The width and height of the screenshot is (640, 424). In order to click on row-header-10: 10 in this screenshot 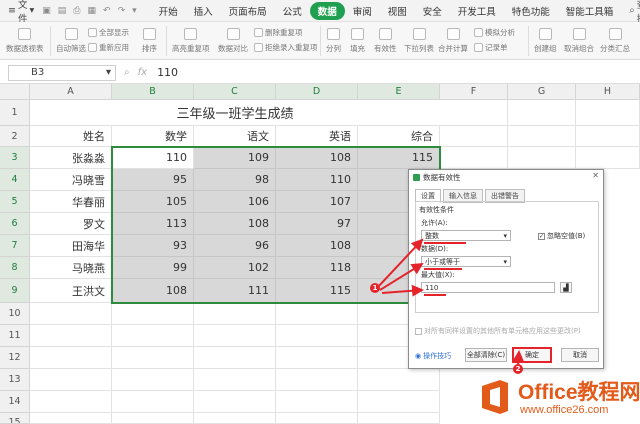, I will do `click(15, 314)`.